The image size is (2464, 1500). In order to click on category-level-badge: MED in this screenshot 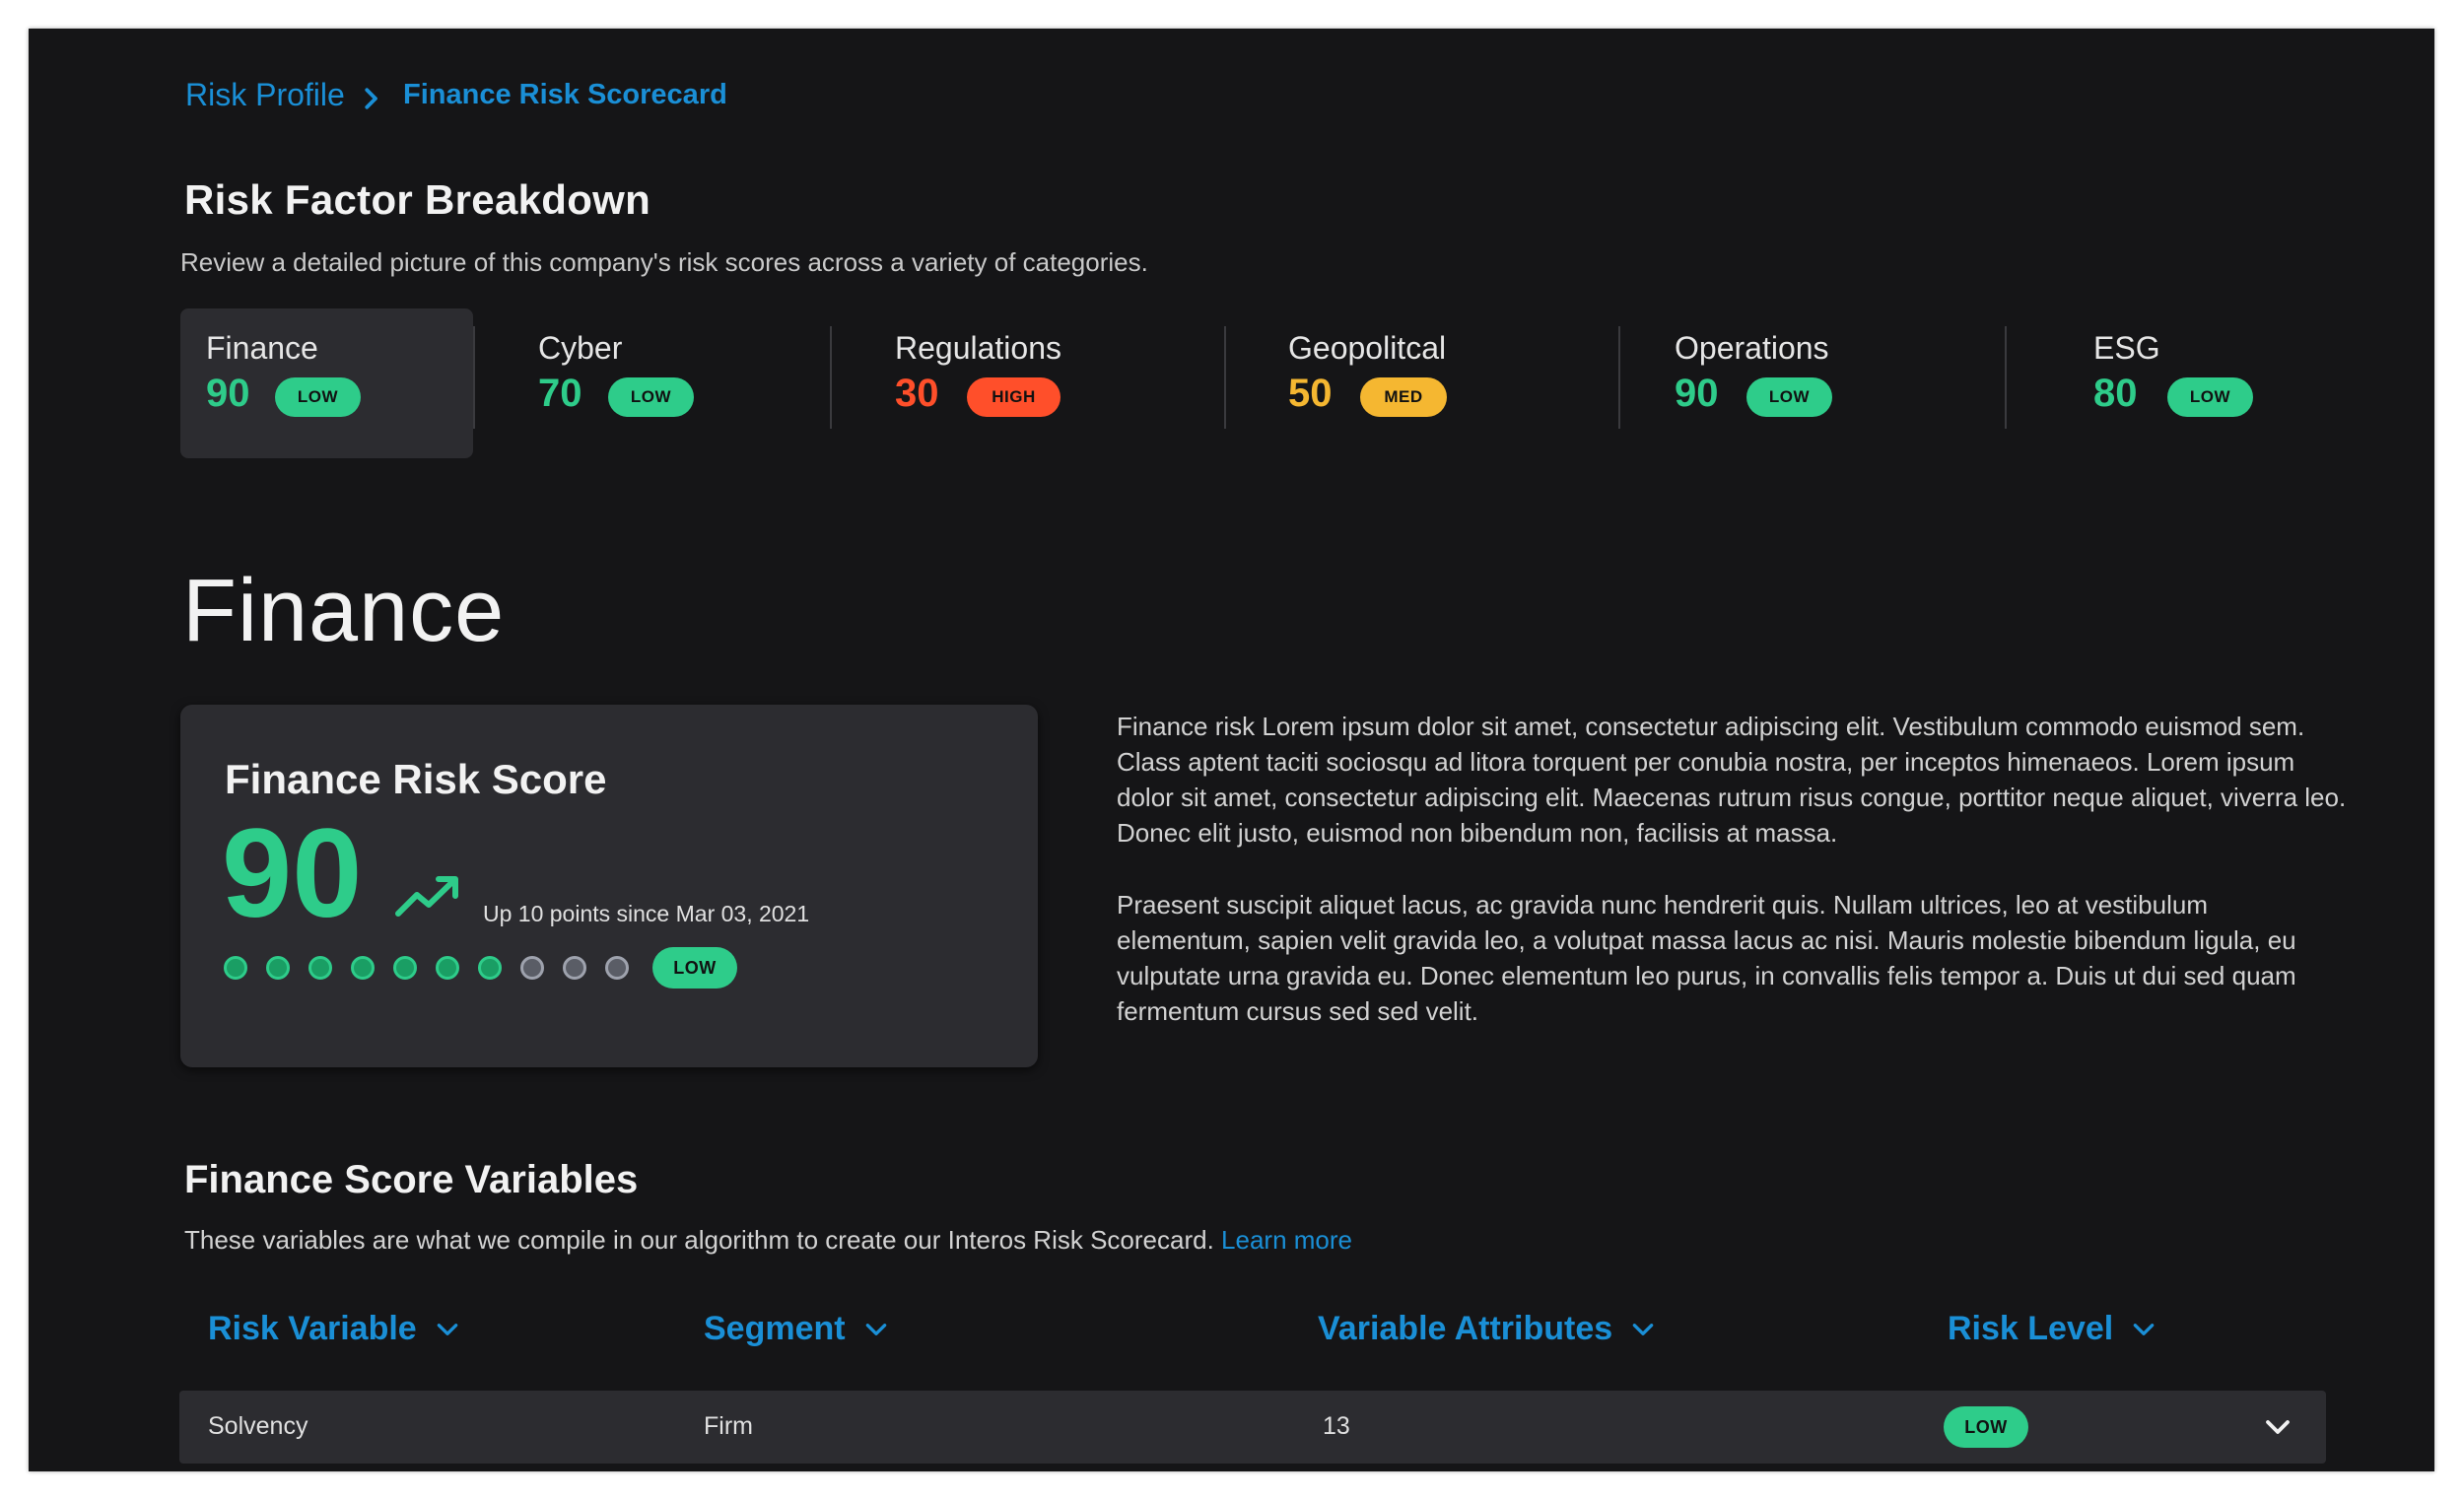, I will do `click(1403, 397)`.